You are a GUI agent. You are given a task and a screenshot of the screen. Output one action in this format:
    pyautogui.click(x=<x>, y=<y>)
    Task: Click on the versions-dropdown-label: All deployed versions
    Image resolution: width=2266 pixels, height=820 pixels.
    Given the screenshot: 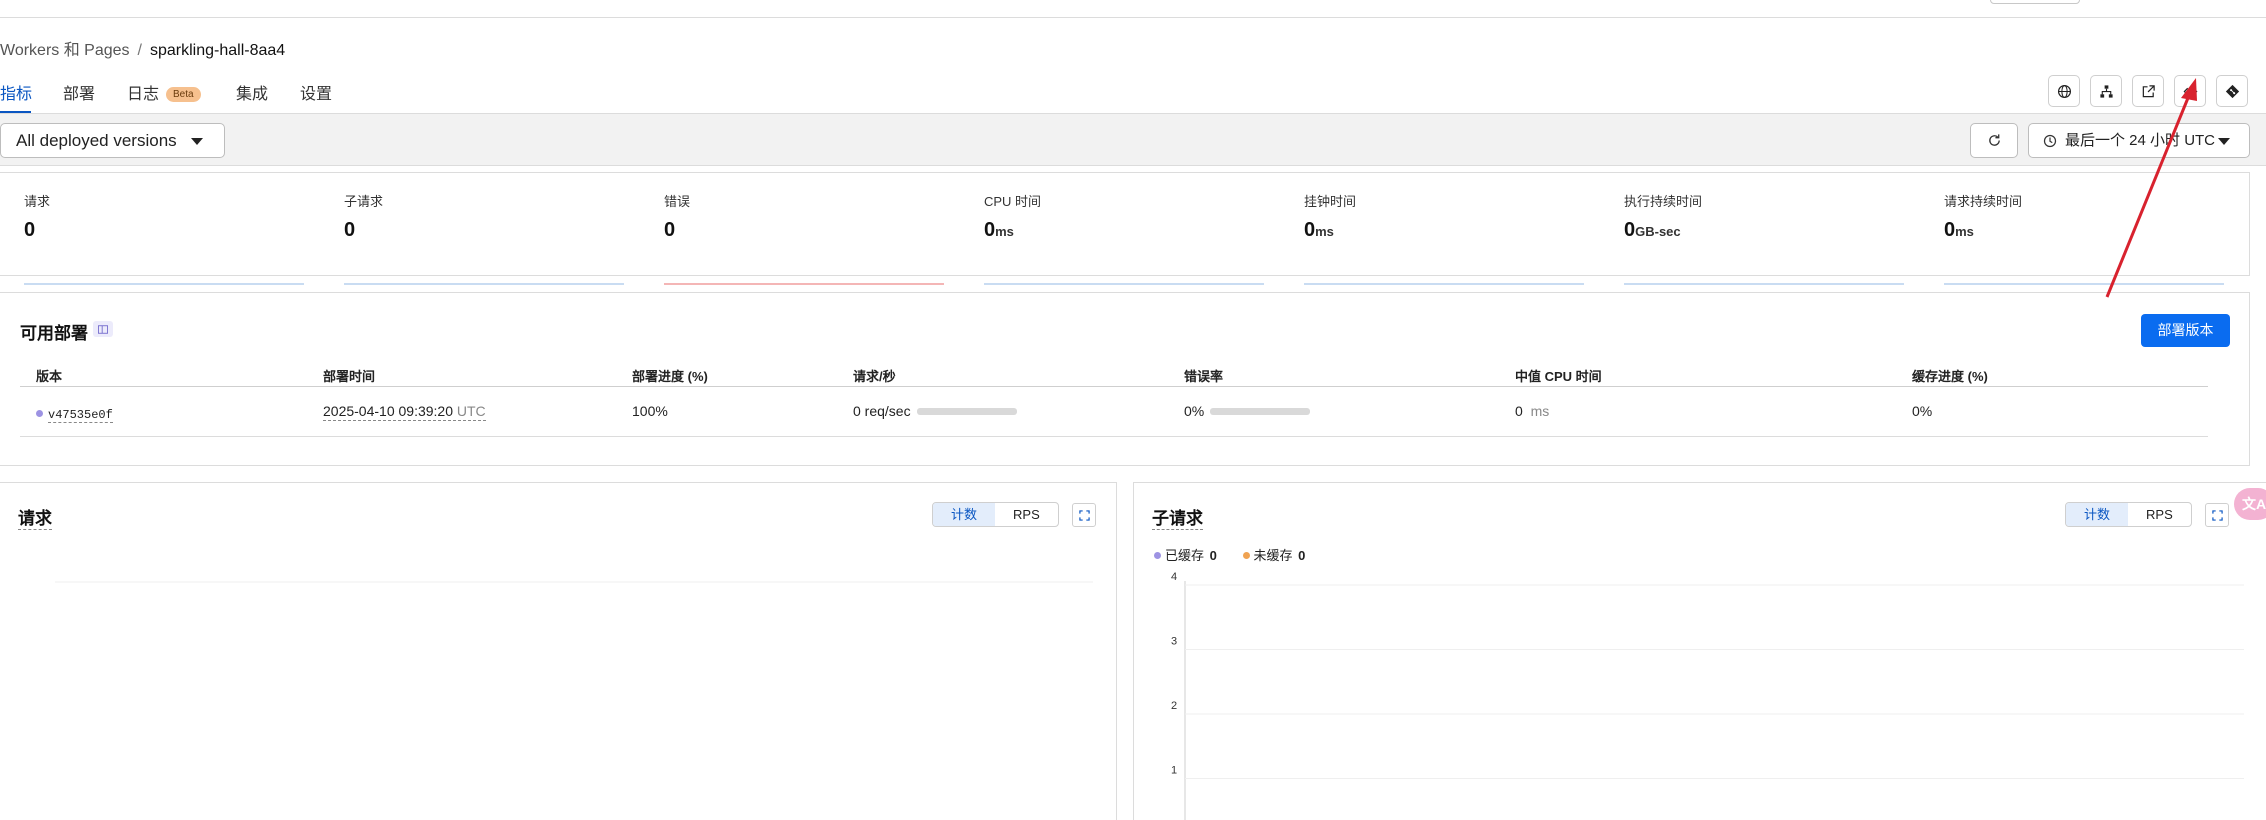 What is the action you would take?
    pyautogui.click(x=96, y=140)
    